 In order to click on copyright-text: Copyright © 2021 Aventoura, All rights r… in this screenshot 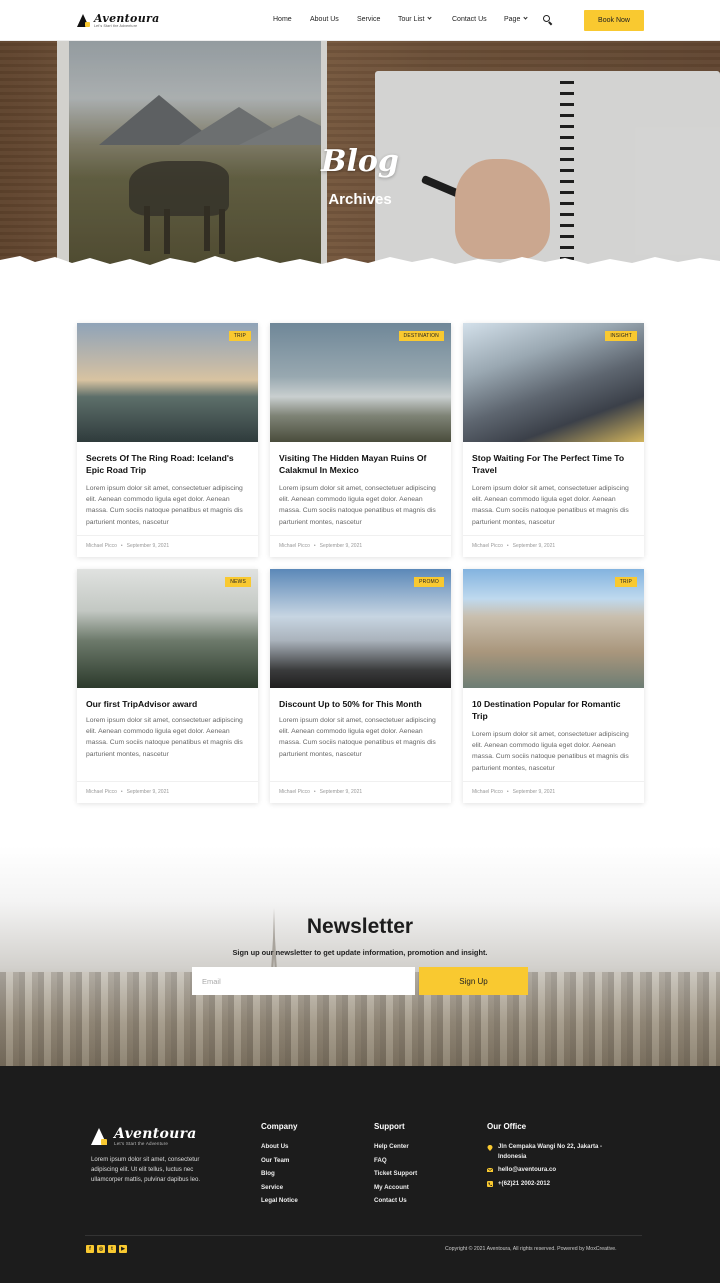, I will do `click(531, 1249)`.